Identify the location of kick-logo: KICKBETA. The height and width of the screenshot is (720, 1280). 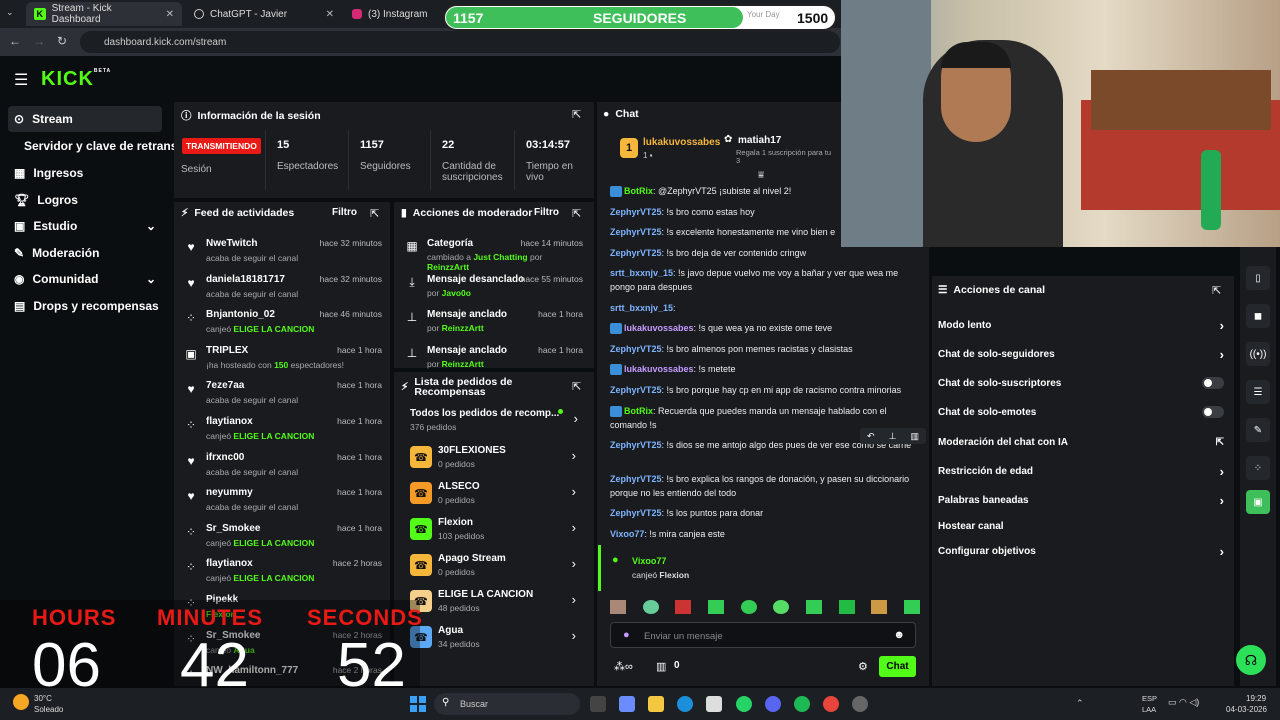
(76, 79).